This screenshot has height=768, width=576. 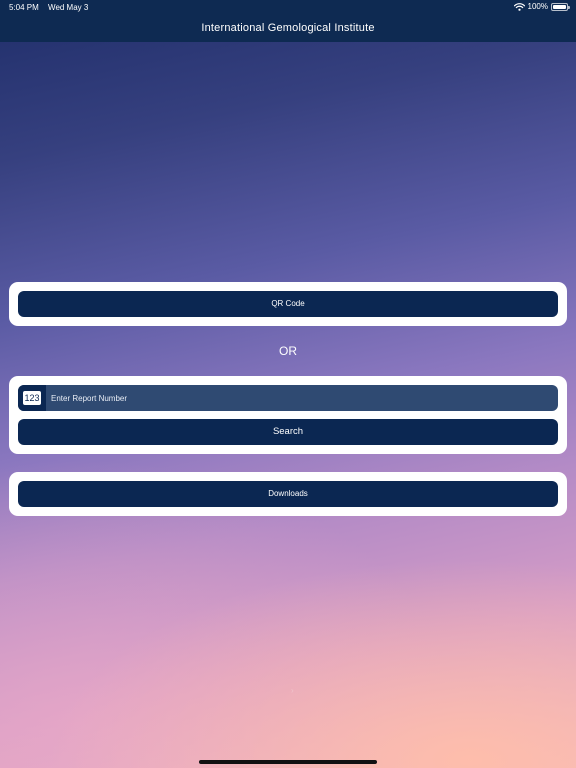 What do you see at coordinates (288, 415) in the screenshot?
I see `search-card: 123 Search` at bounding box center [288, 415].